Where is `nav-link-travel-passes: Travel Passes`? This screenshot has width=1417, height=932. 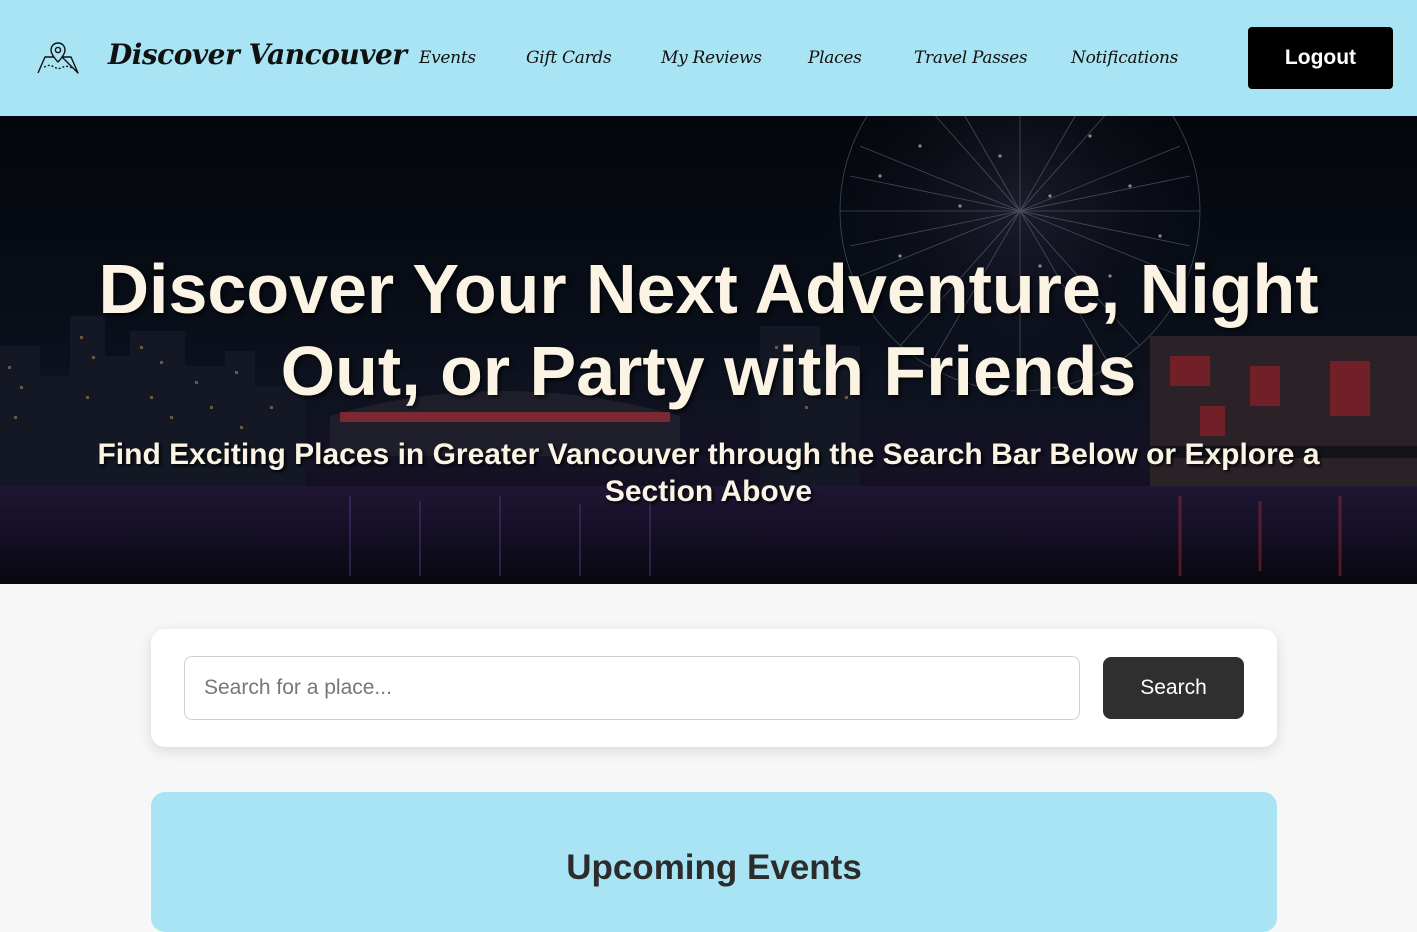 nav-link-travel-passes: Travel Passes is located at coordinates (971, 58).